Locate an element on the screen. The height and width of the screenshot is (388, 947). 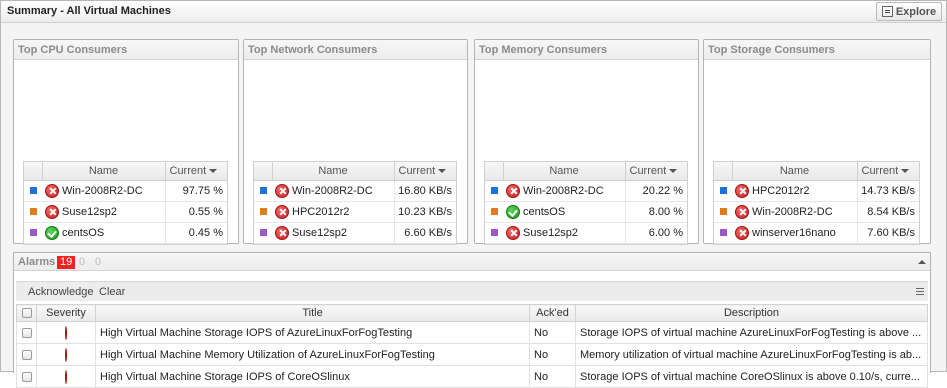
consumer-row: Suse12sp2 6.60 KB/s is located at coordinates (355, 233).